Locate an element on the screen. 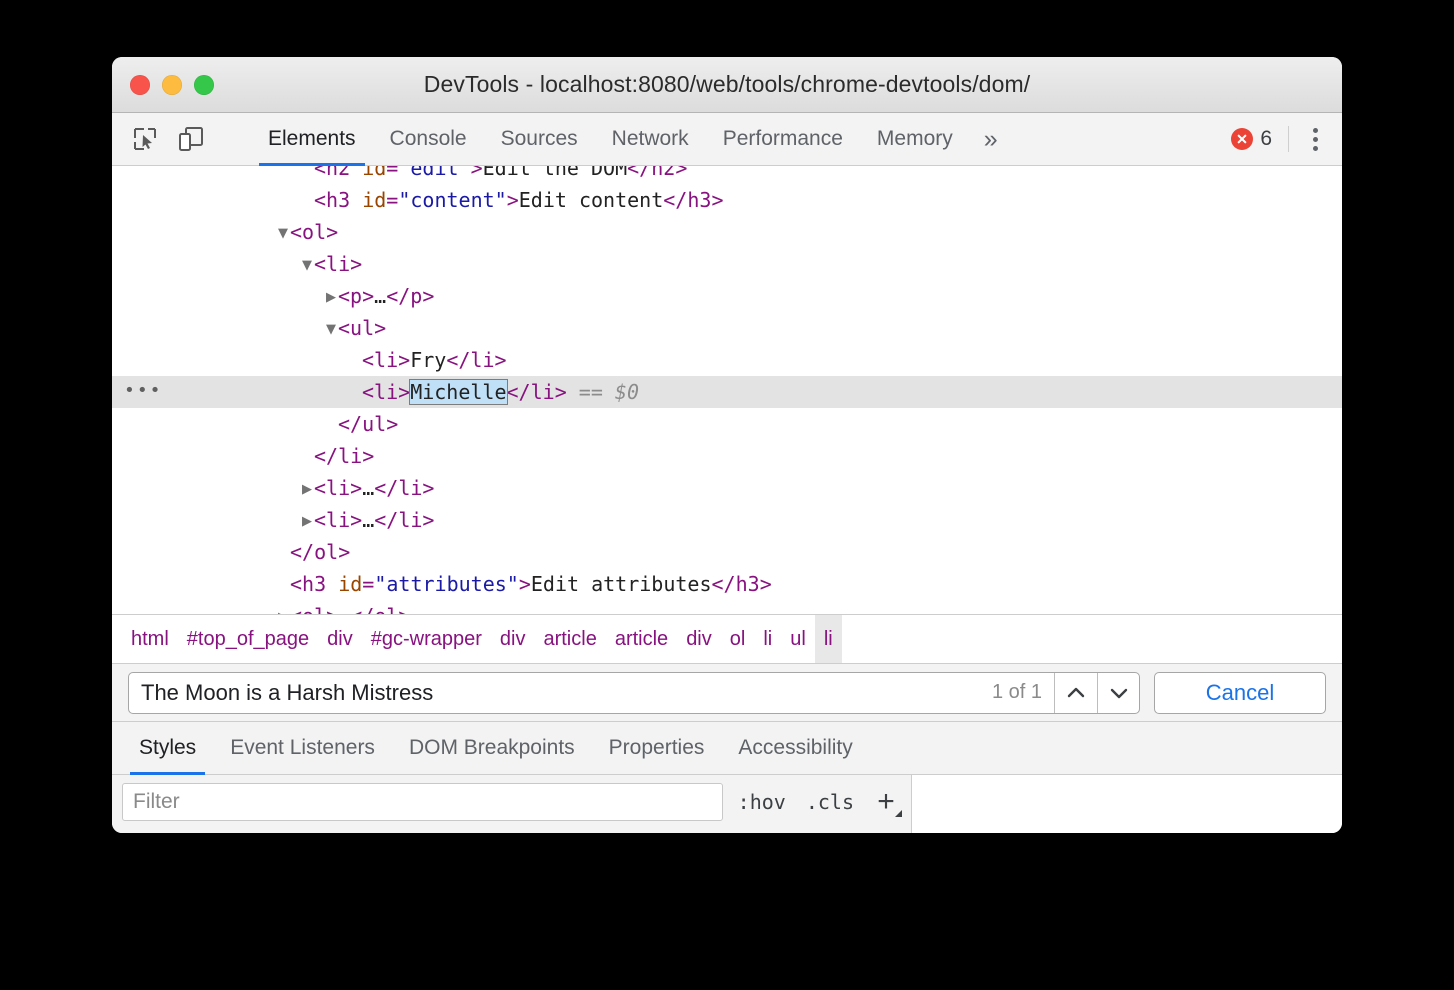  new-style-rule-label: + is located at coordinates (886, 801).